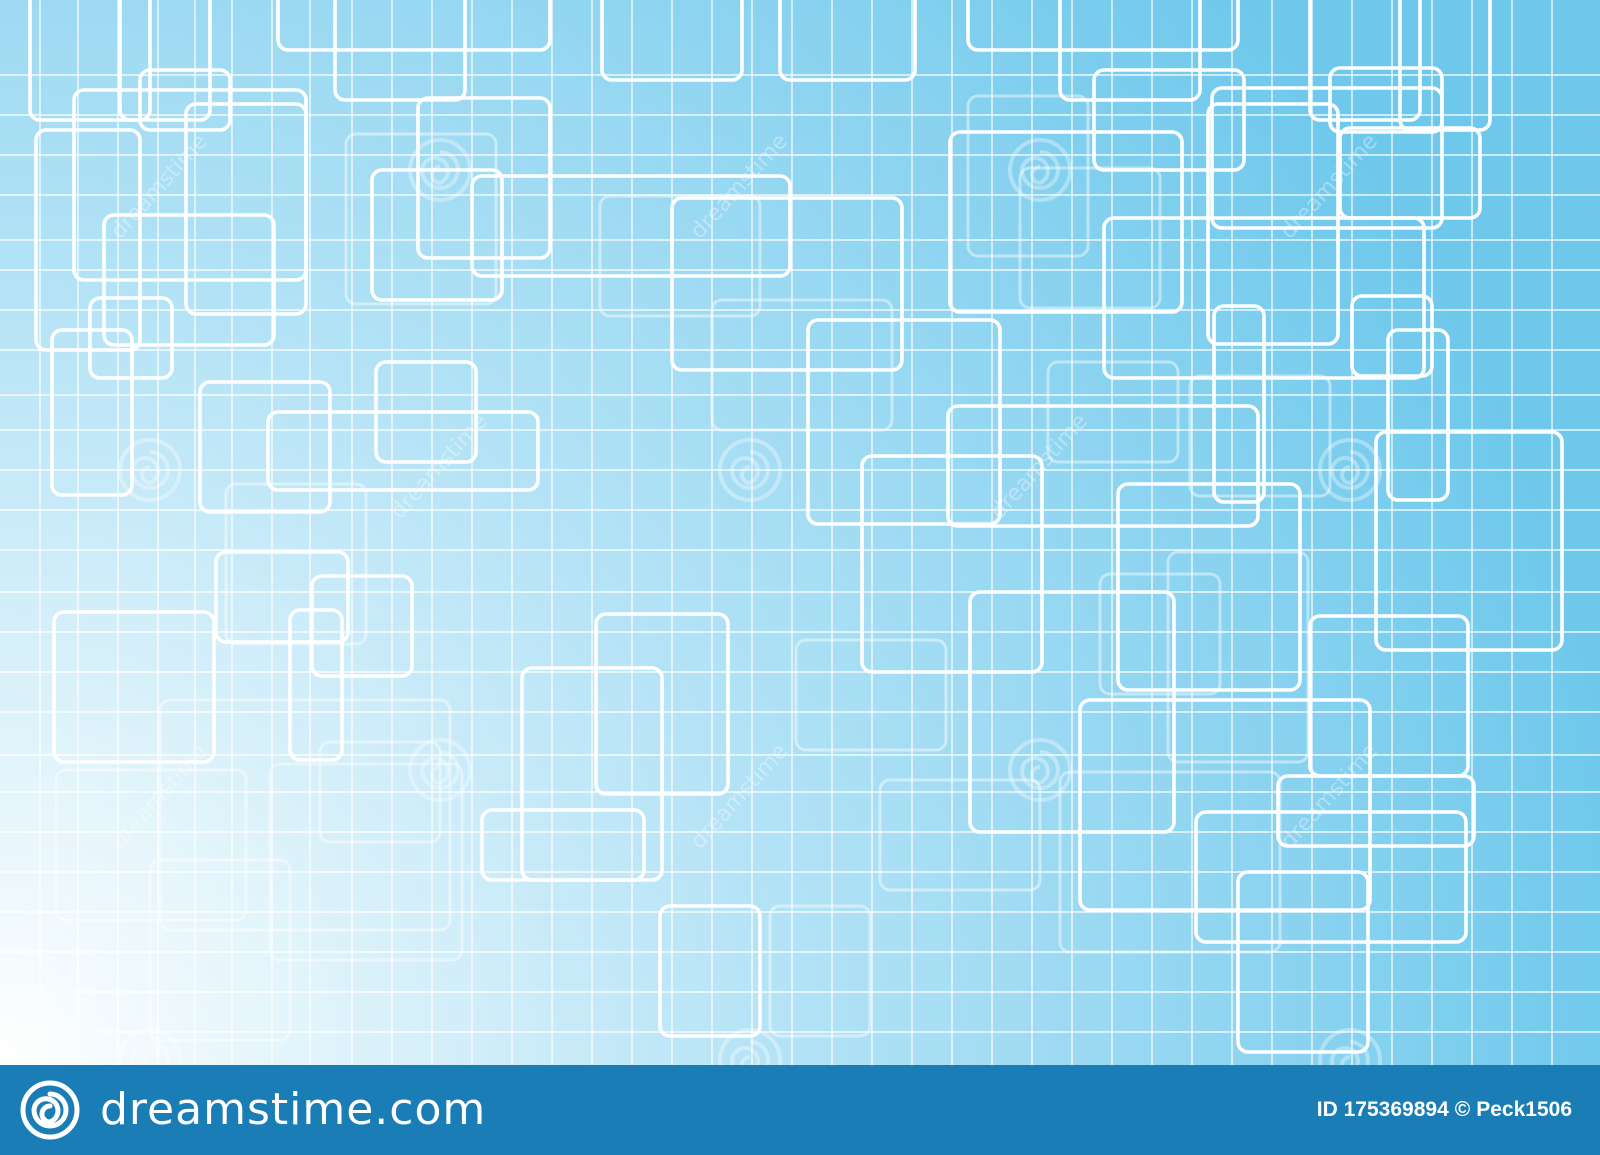 The width and height of the screenshot is (1600, 1155). I want to click on copyright-symbol: ©, so click(1462, 1109).